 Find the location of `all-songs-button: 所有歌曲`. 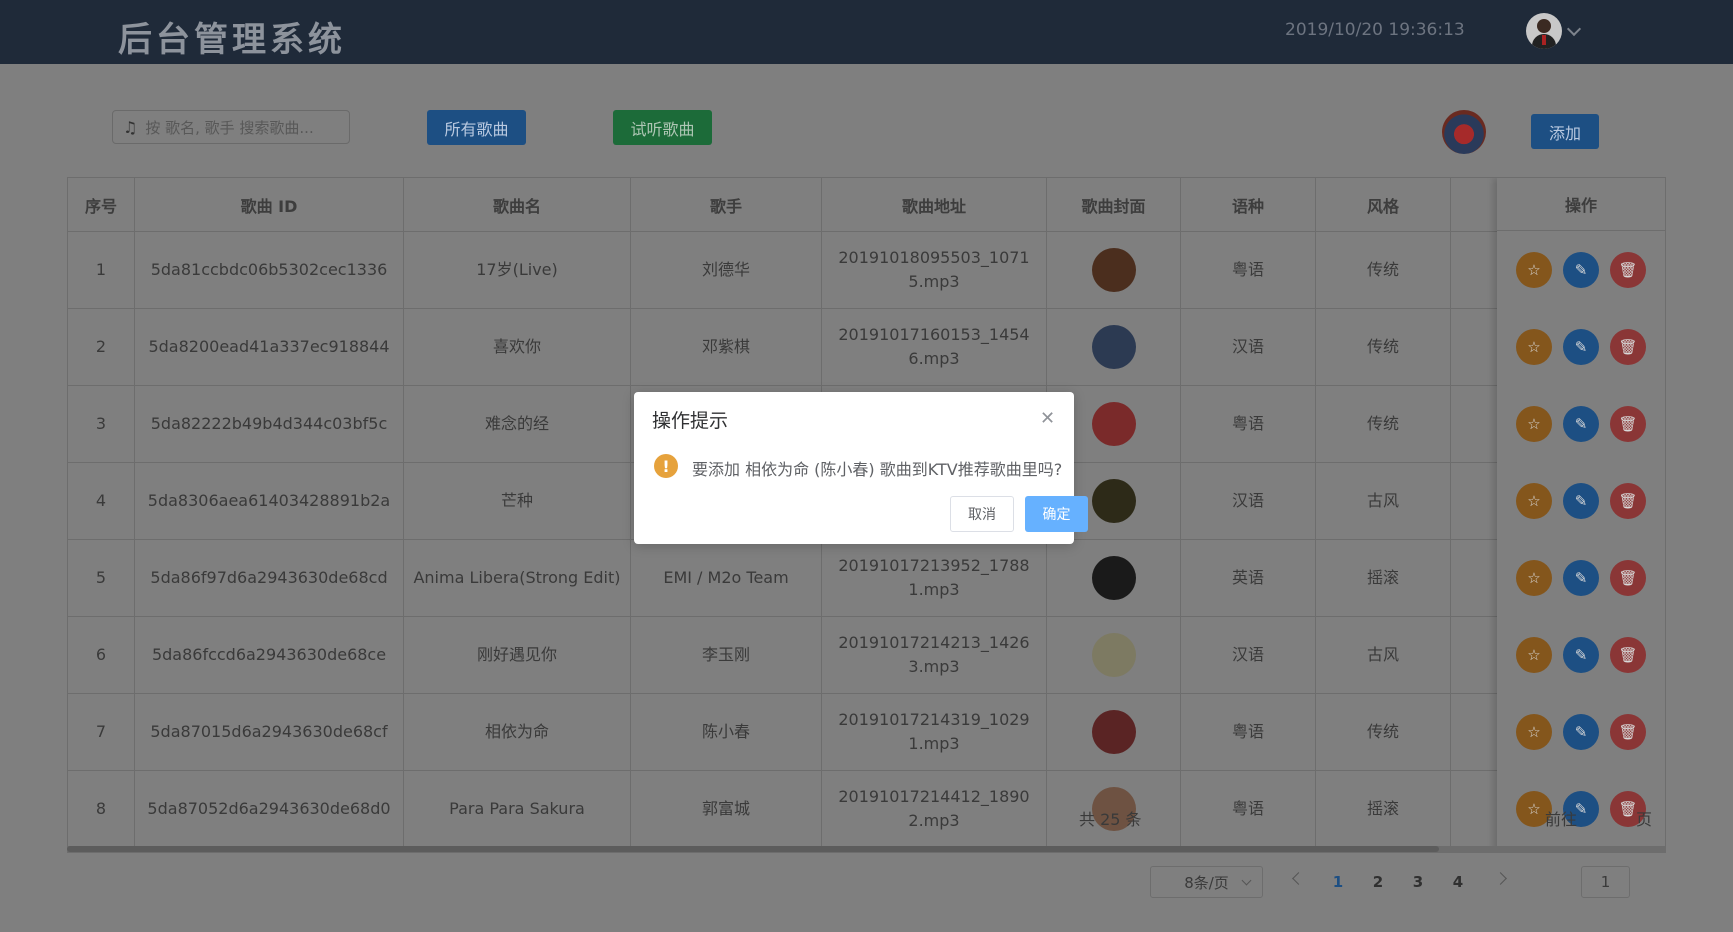

all-songs-button: 所有歌曲 is located at coordinates (476, 127).